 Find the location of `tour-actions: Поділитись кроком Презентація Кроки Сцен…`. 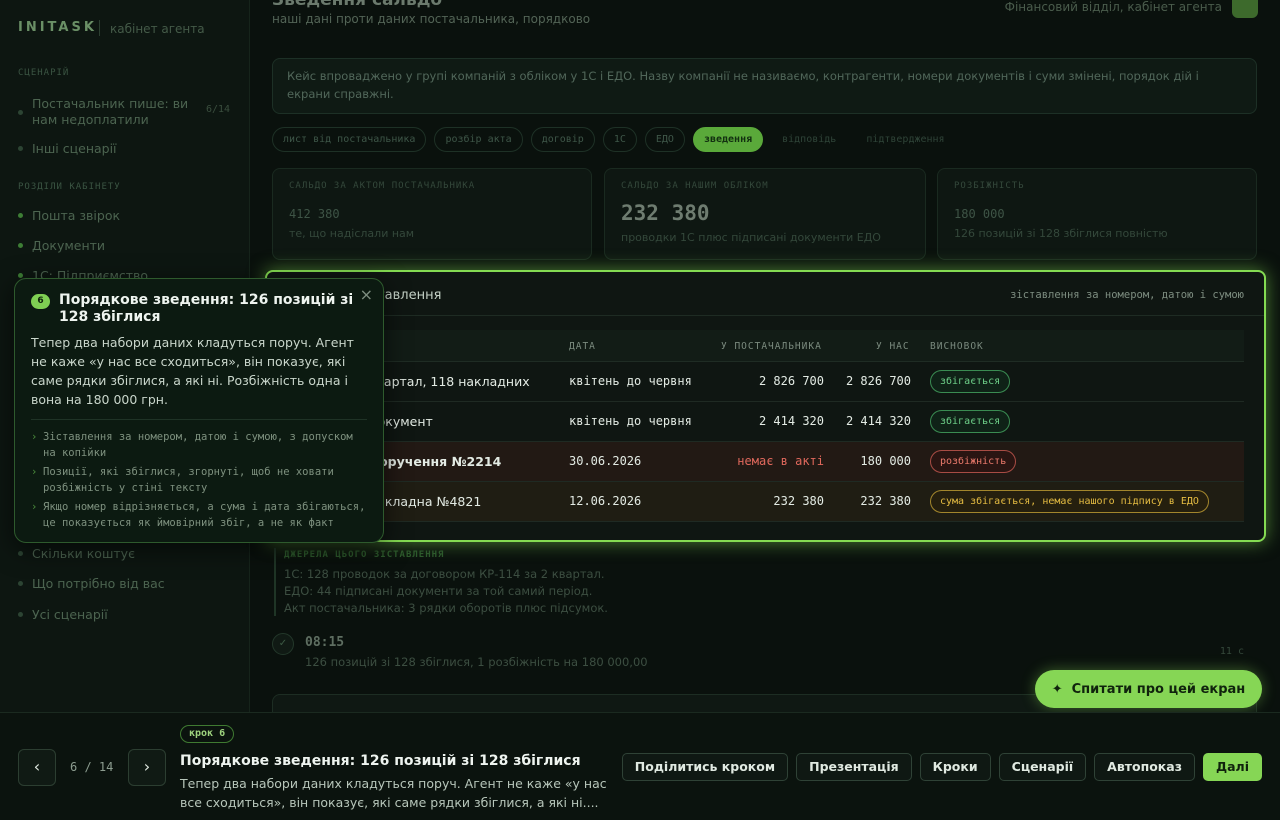

tour-actions: Поділитись кроком Презентація Кроки Сцен… is located at coordinates (941, 767).